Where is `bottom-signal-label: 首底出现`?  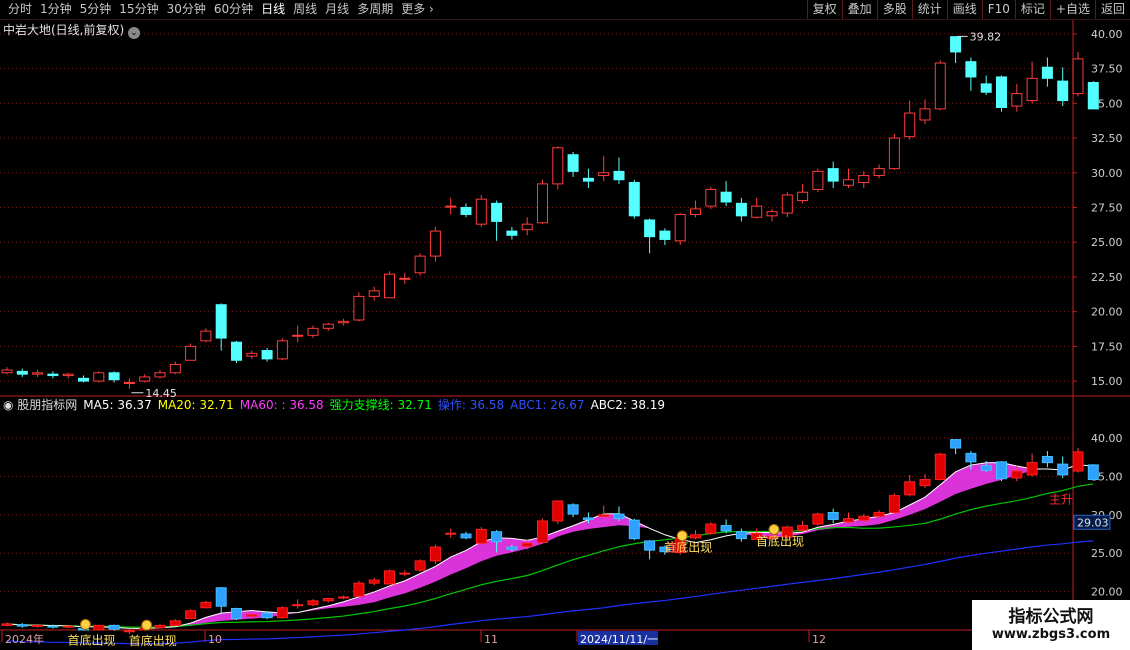
bottom-signal-label: 首底出现 is located at coordinates (92, 639).